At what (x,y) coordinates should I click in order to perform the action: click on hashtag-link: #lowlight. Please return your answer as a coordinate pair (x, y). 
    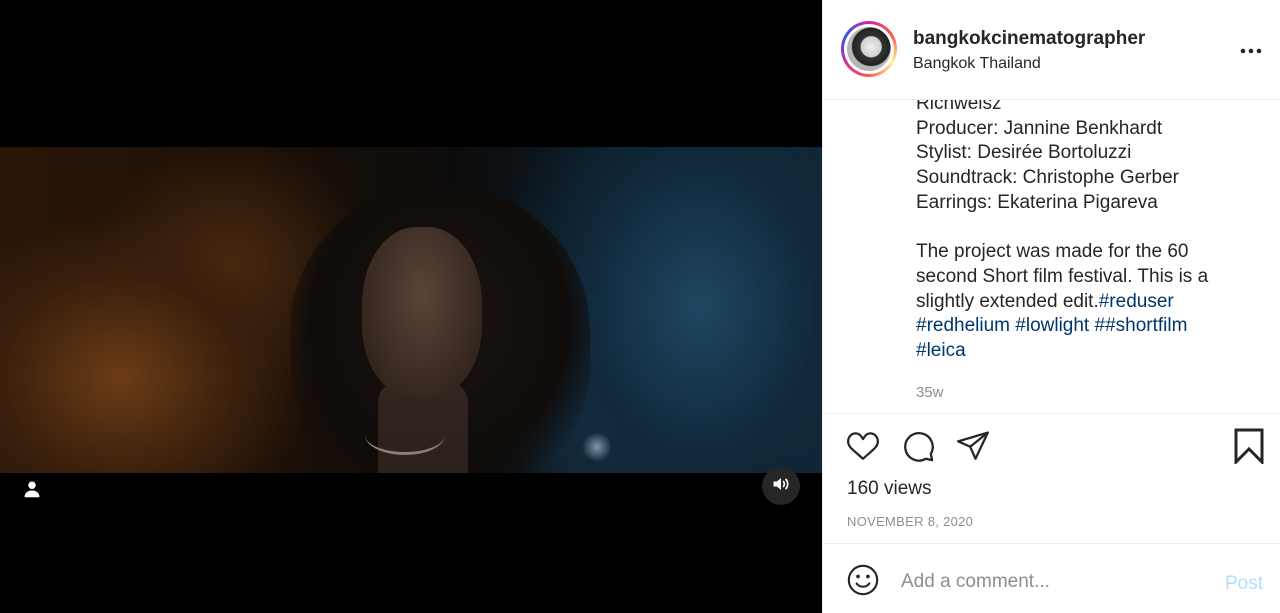
    Looking at the image, I should click on (1052, 325).